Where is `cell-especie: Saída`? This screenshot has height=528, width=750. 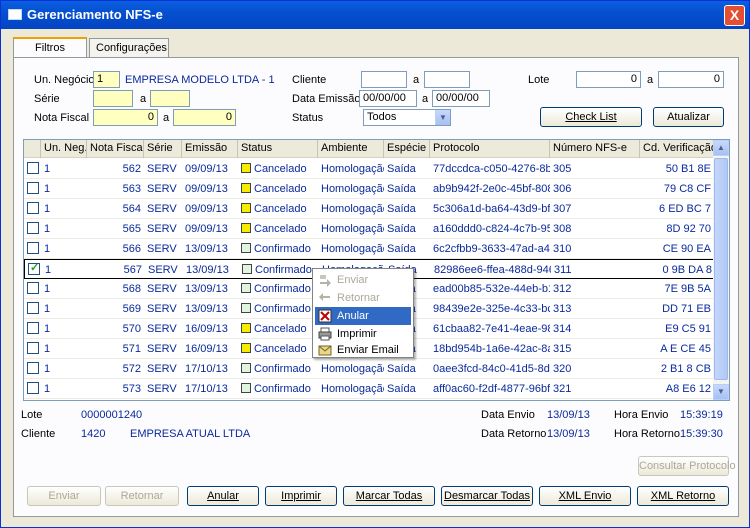
cell-especie: Saída is located at coordinates (407, 209).